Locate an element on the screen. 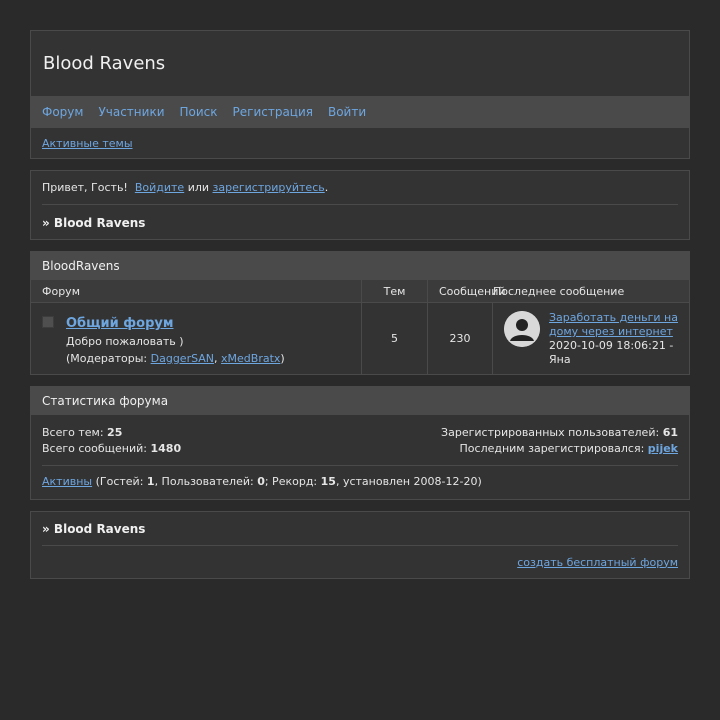 This screenshot has width=720, height=720. forum-description: Добро пожаловать ) is located at coordinates (125, 341).